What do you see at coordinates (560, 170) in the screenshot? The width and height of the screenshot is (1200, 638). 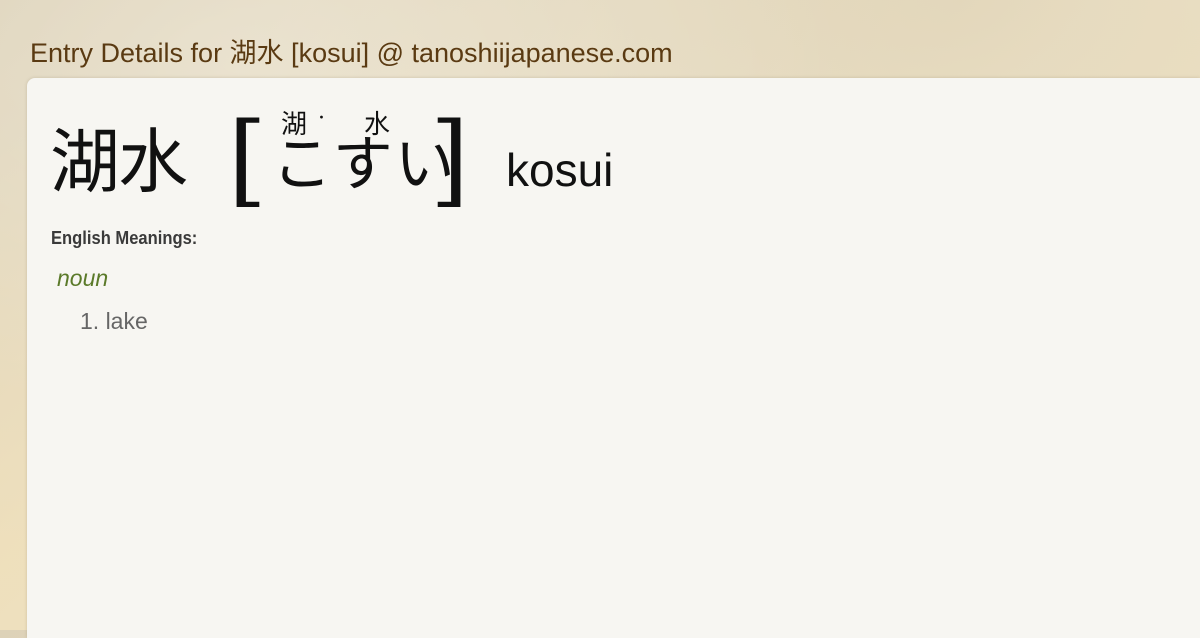 I see `entry-romaji: kosui` at bounding box center [560, 170].